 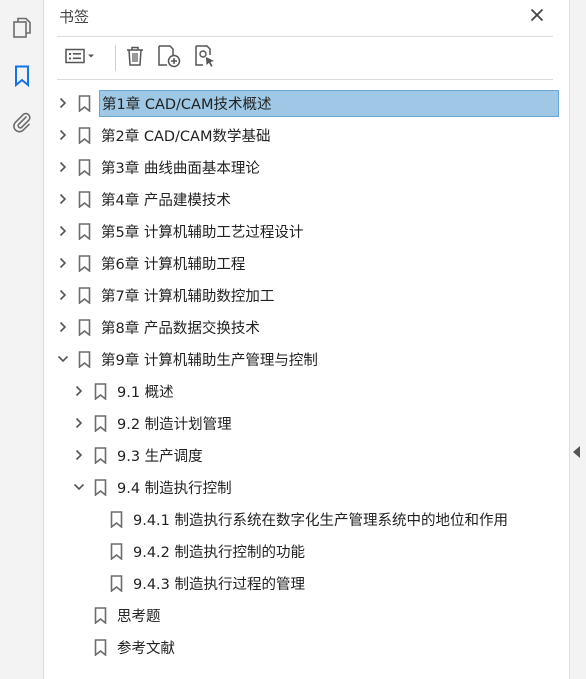 I want to click on new-bookmark-from-structure-icon, so click(x=205, y=58).